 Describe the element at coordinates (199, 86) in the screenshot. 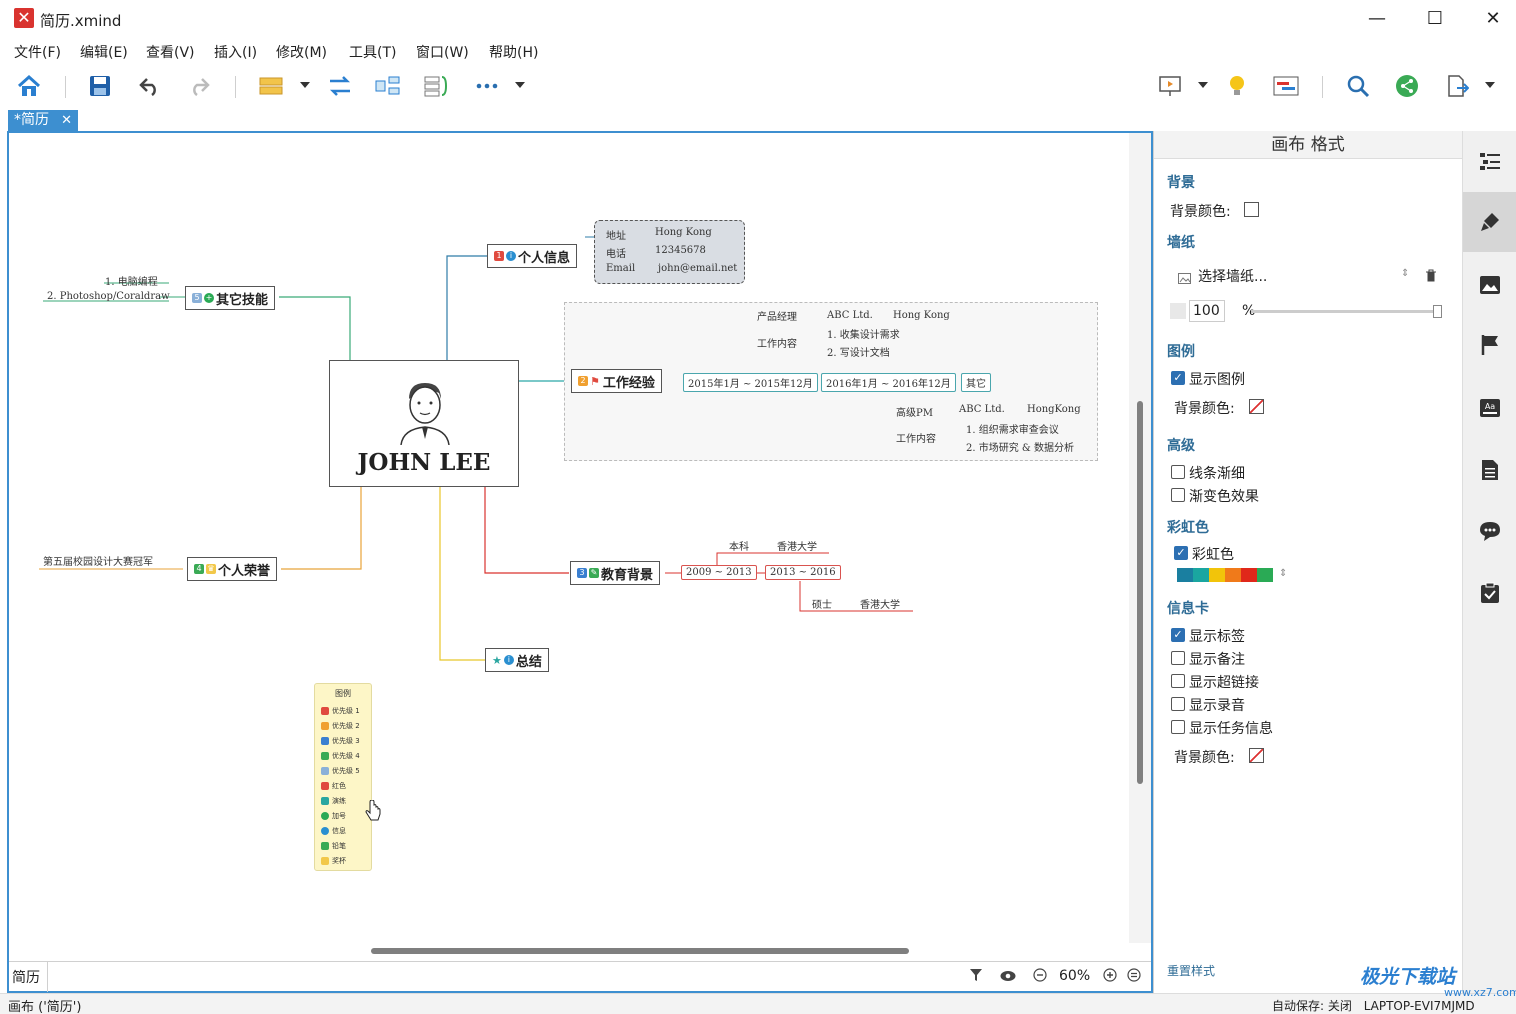

I see `redo-icon` at that location.